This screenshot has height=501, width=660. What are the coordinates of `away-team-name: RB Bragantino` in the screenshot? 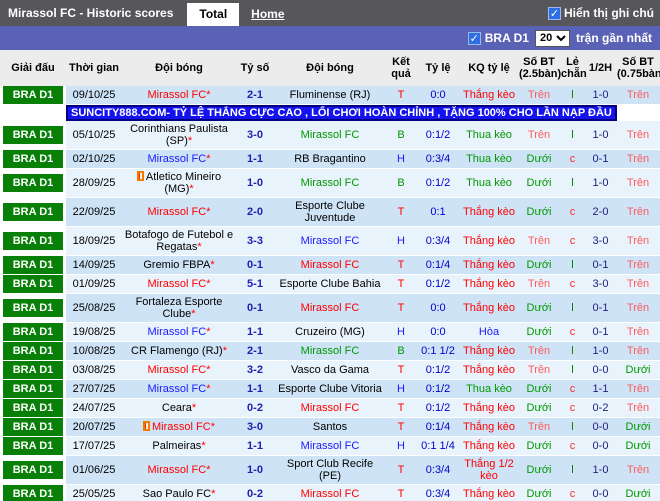 It's located at (330, 159).